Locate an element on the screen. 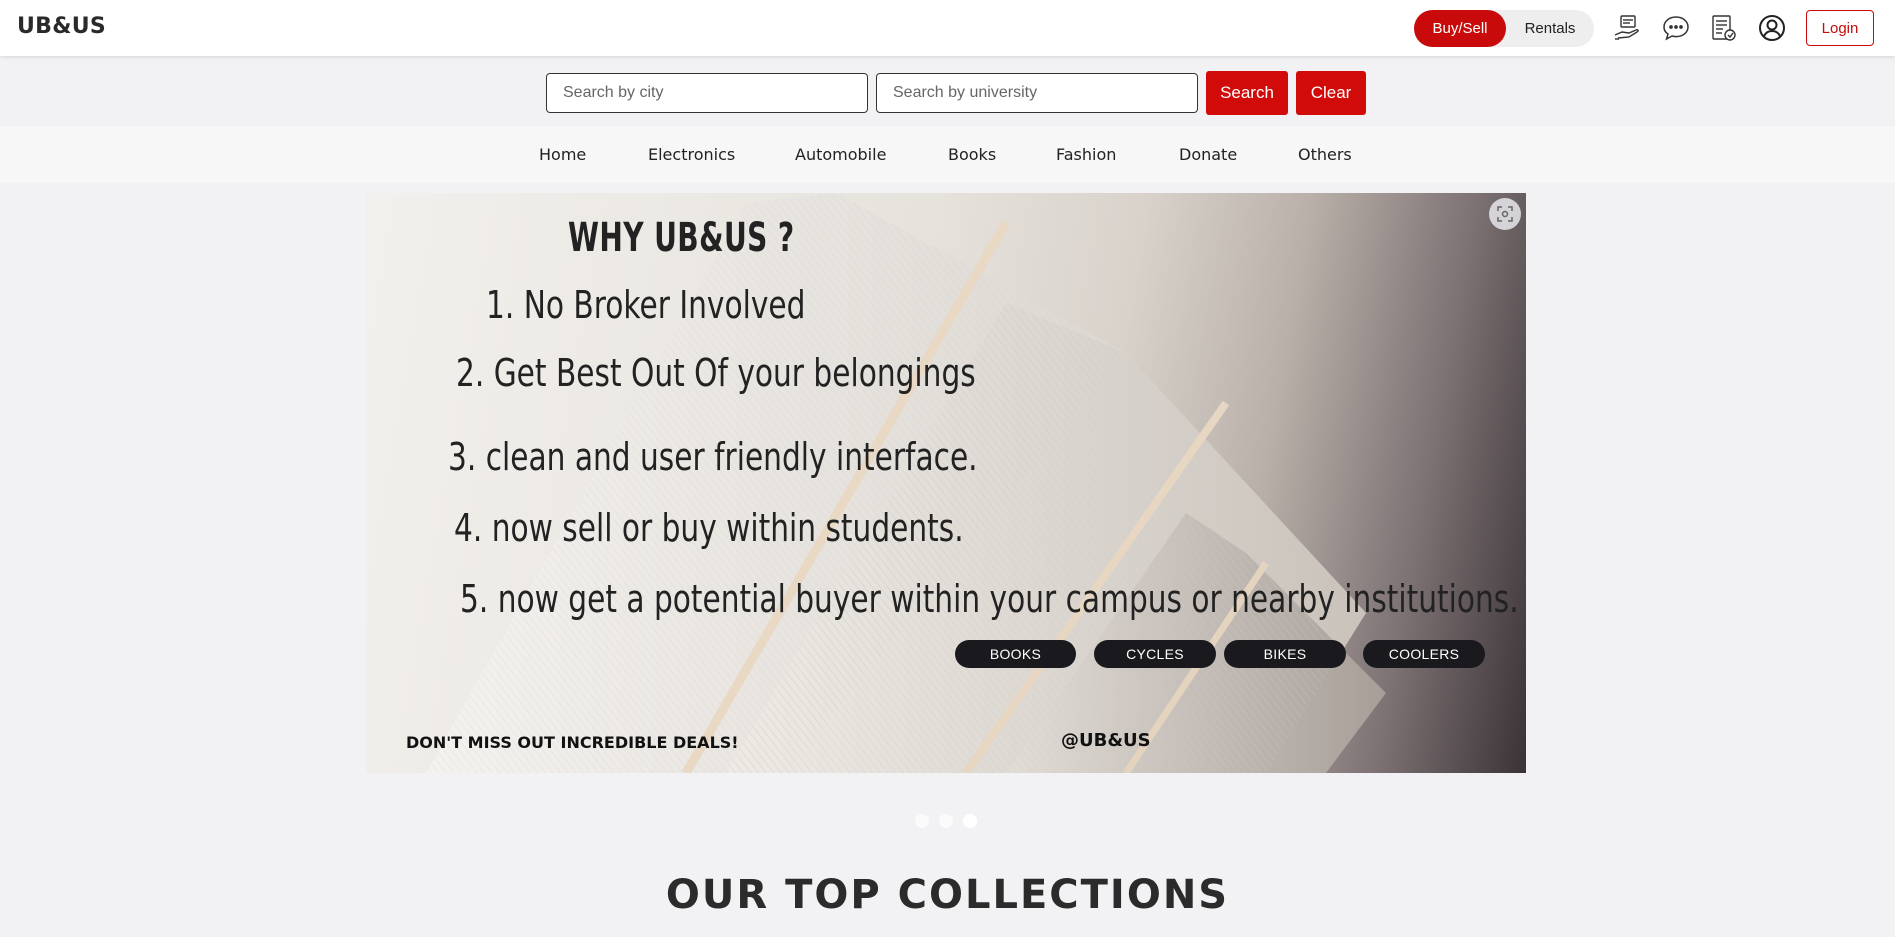 Image resolution: width=1895 pixels, height=937 pixels. clear-button: Clear is located at coordinates (1331, 93).